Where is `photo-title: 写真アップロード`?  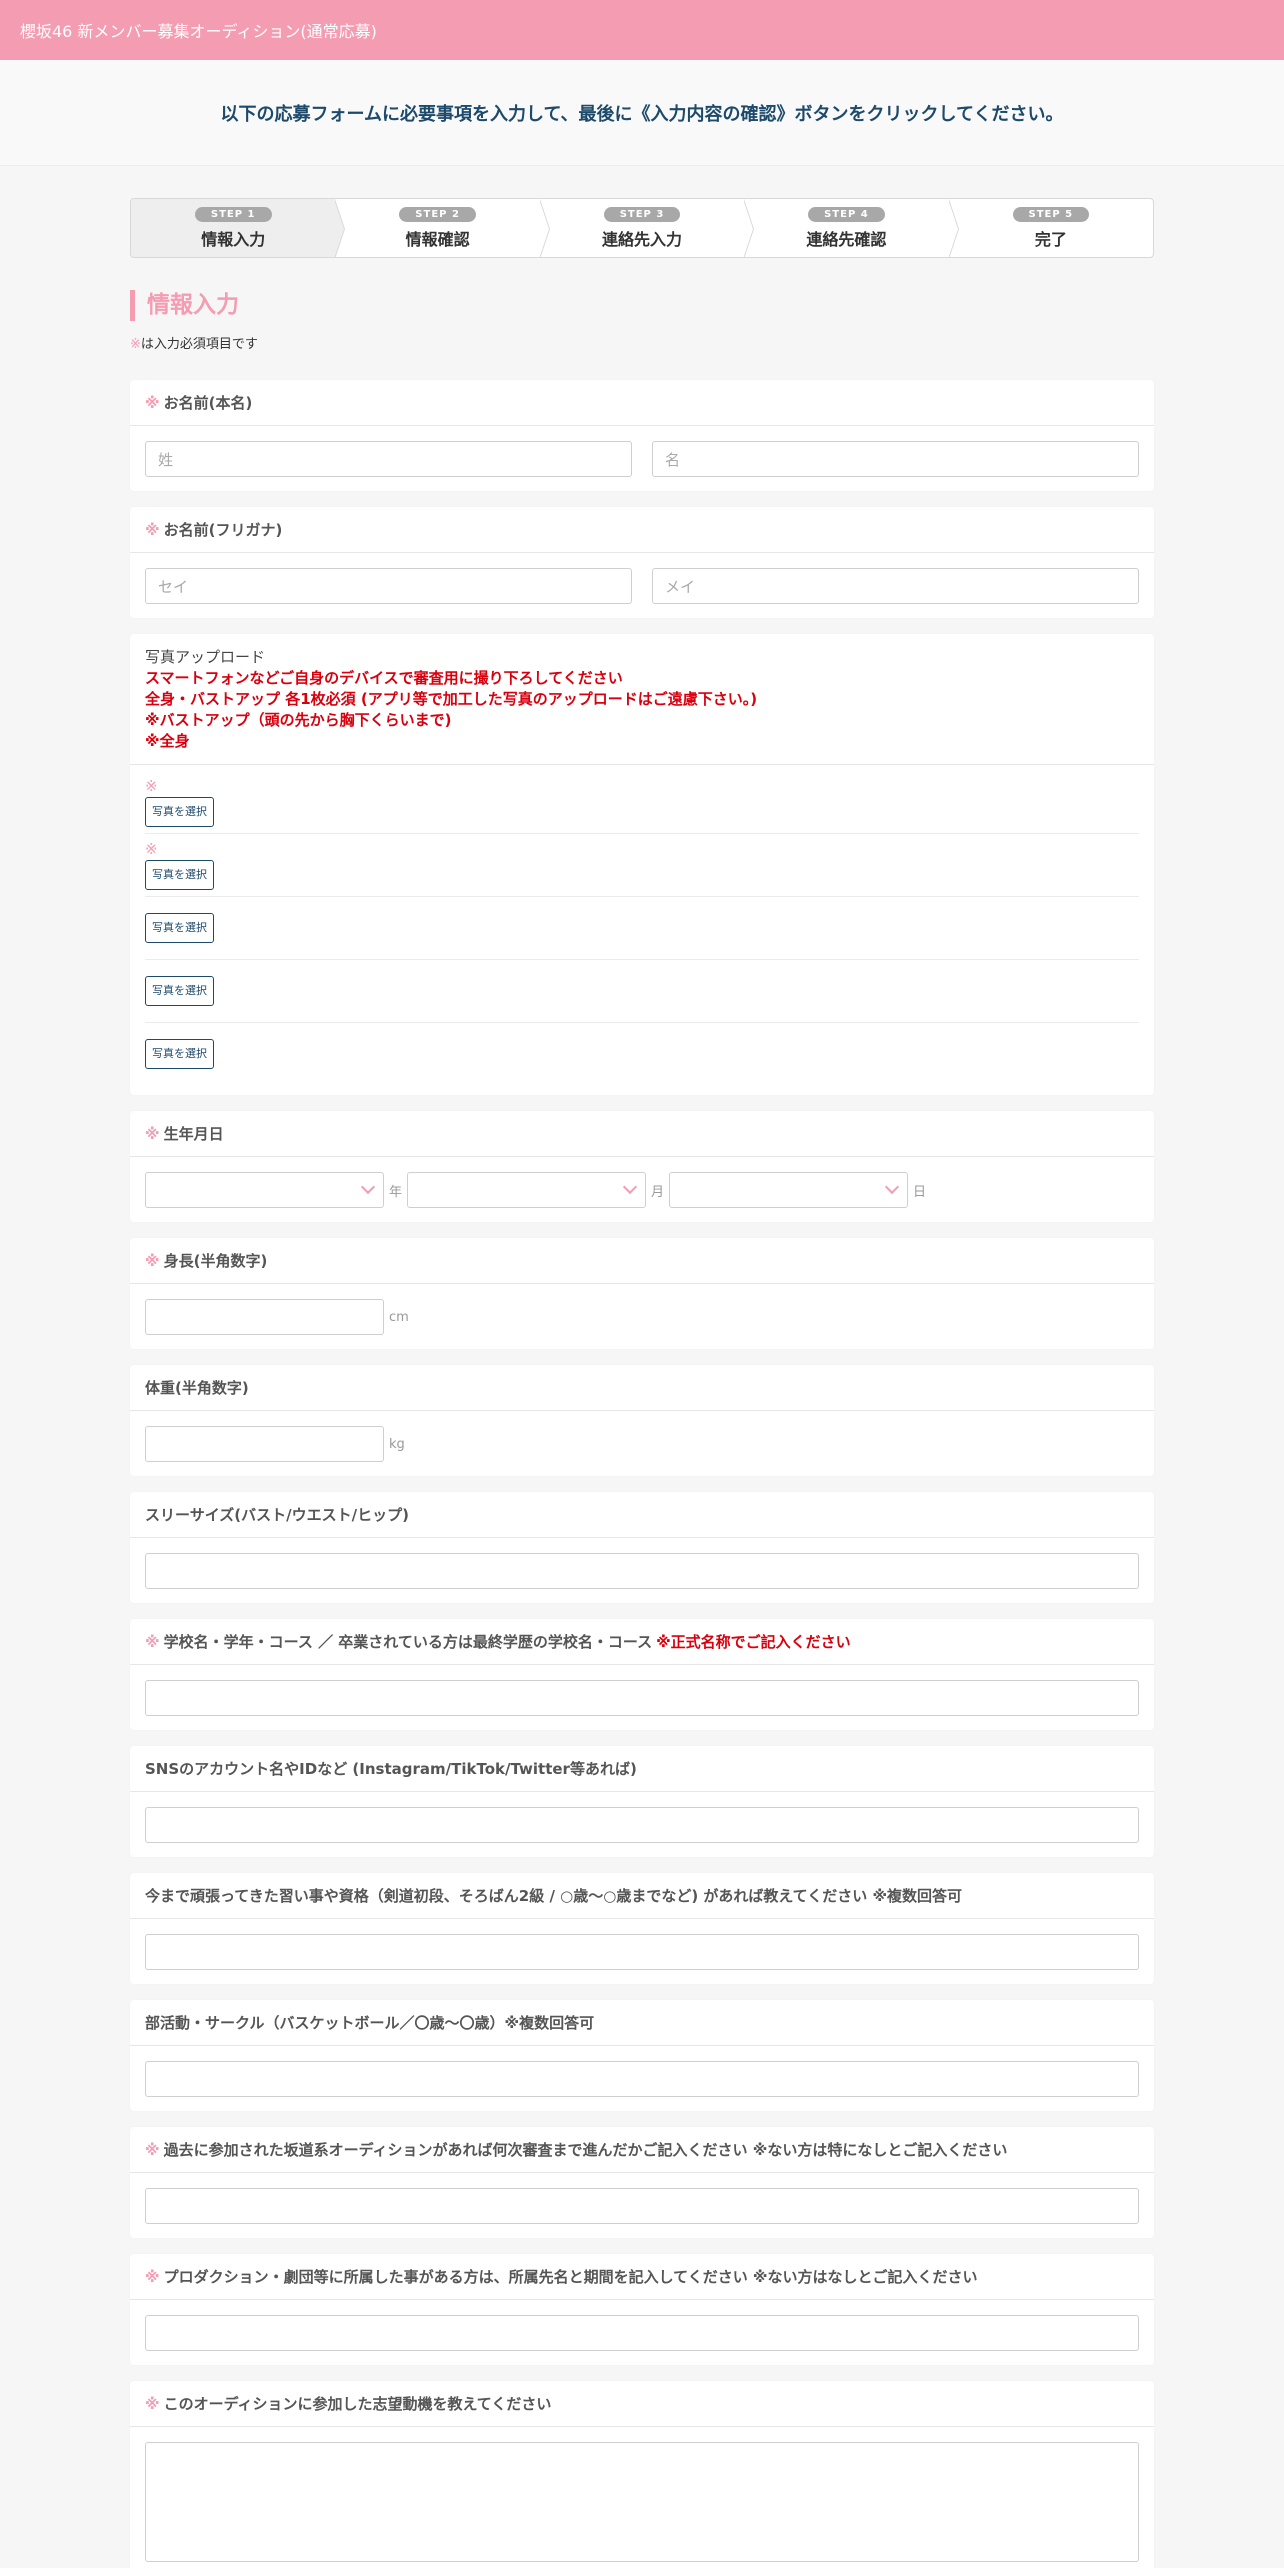 photo-title: 写真アップロード is located at coordinates (205, 657).